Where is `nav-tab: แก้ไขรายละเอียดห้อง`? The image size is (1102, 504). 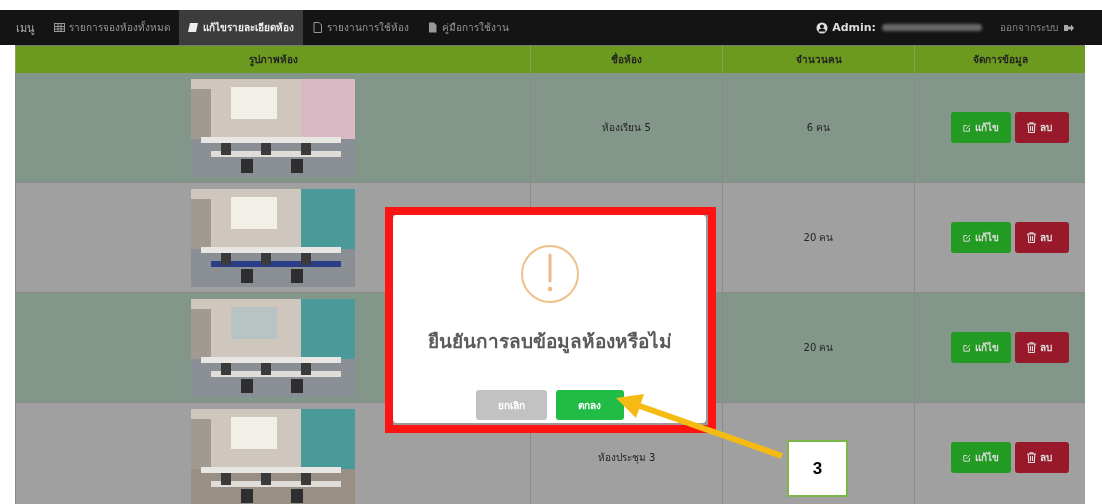
nav-tab: แก้ไขรายละเอียดห้อง is located at coordinates (241, 27).